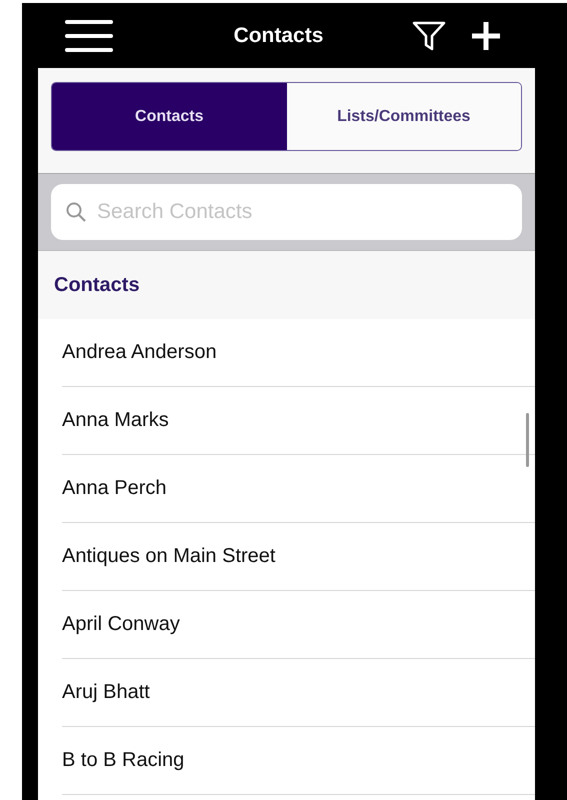 The width and height of the screenshot is (567, 800). What do you see at coordinates (298, 489) in the screenshot?
I see `contact-row: Anna Perch` at bounding box center [298, 489].